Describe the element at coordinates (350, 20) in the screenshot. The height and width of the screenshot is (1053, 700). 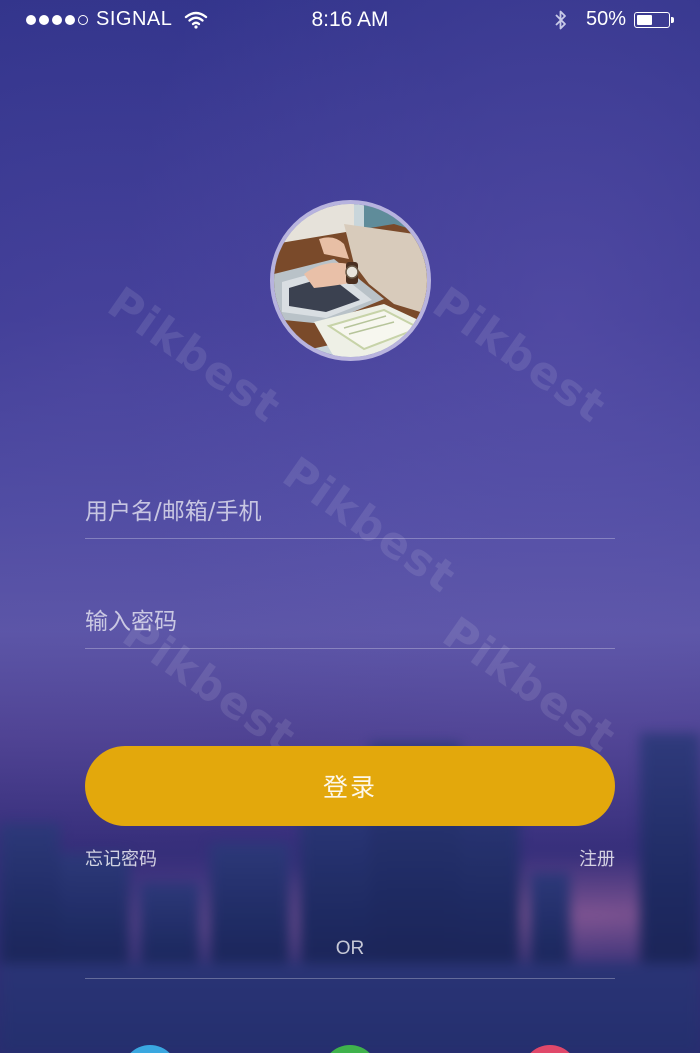
I see `status-bar: SIGNAL 8:16 AM 50%` at that location.